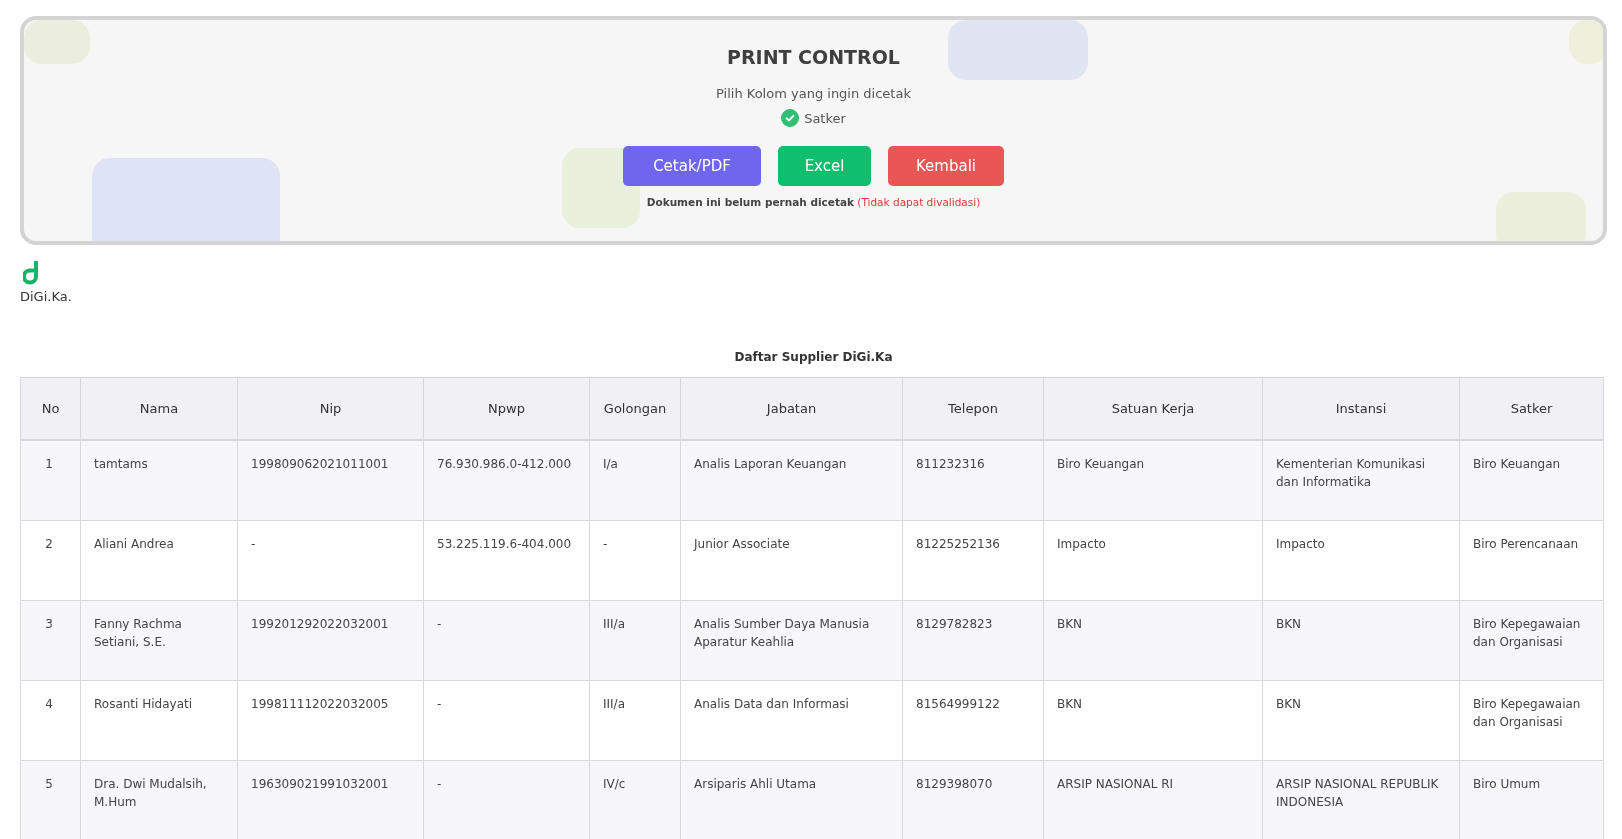 The width and height of the screenshot is (1622, 839). I want to click on column-header: No, so click(50, 408).